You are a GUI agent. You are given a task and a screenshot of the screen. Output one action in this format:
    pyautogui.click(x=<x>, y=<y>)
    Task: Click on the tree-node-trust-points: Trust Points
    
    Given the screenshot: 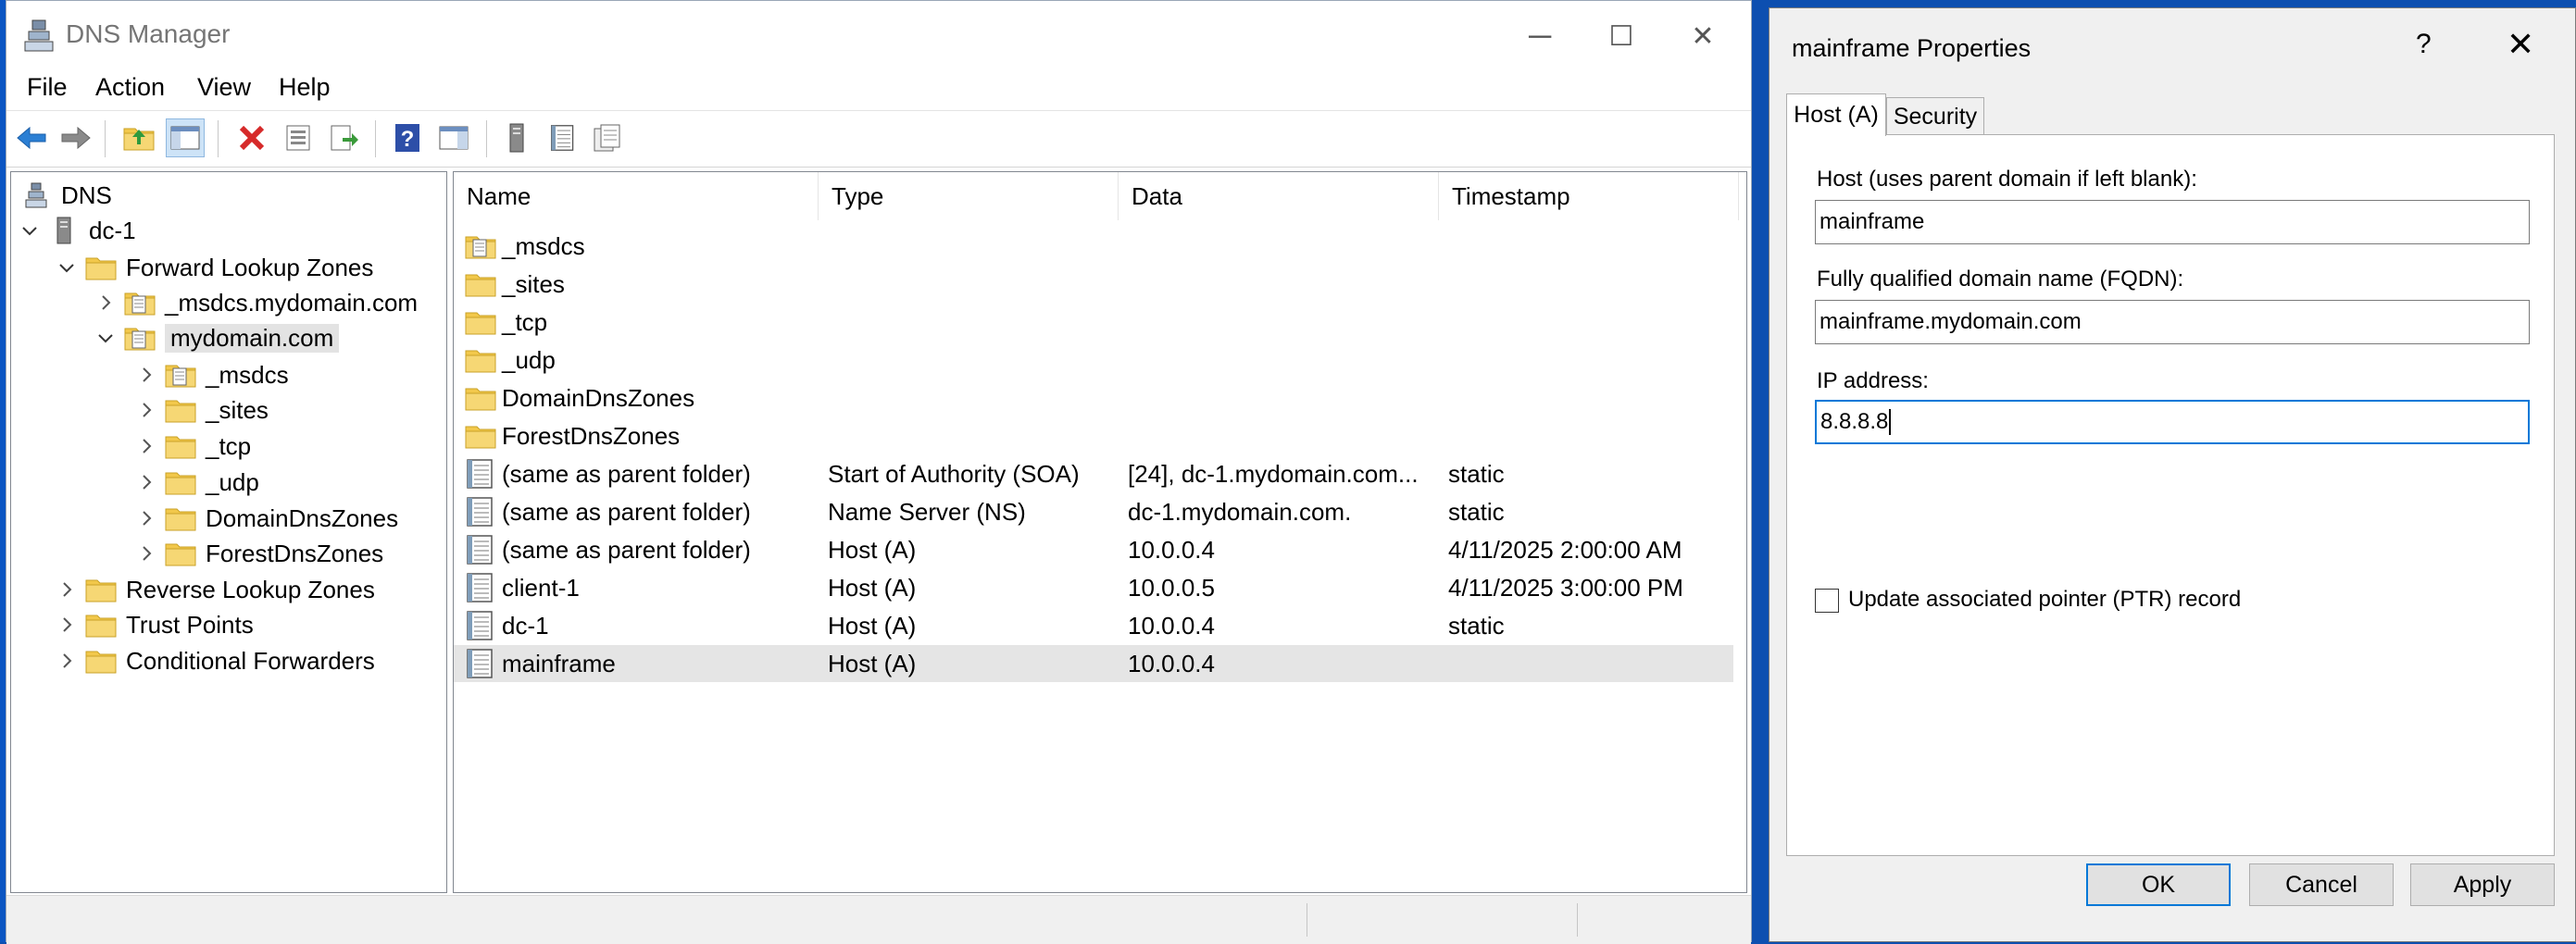 What is the action you would take?
    pyautogui.click(x=155, y=624)
    